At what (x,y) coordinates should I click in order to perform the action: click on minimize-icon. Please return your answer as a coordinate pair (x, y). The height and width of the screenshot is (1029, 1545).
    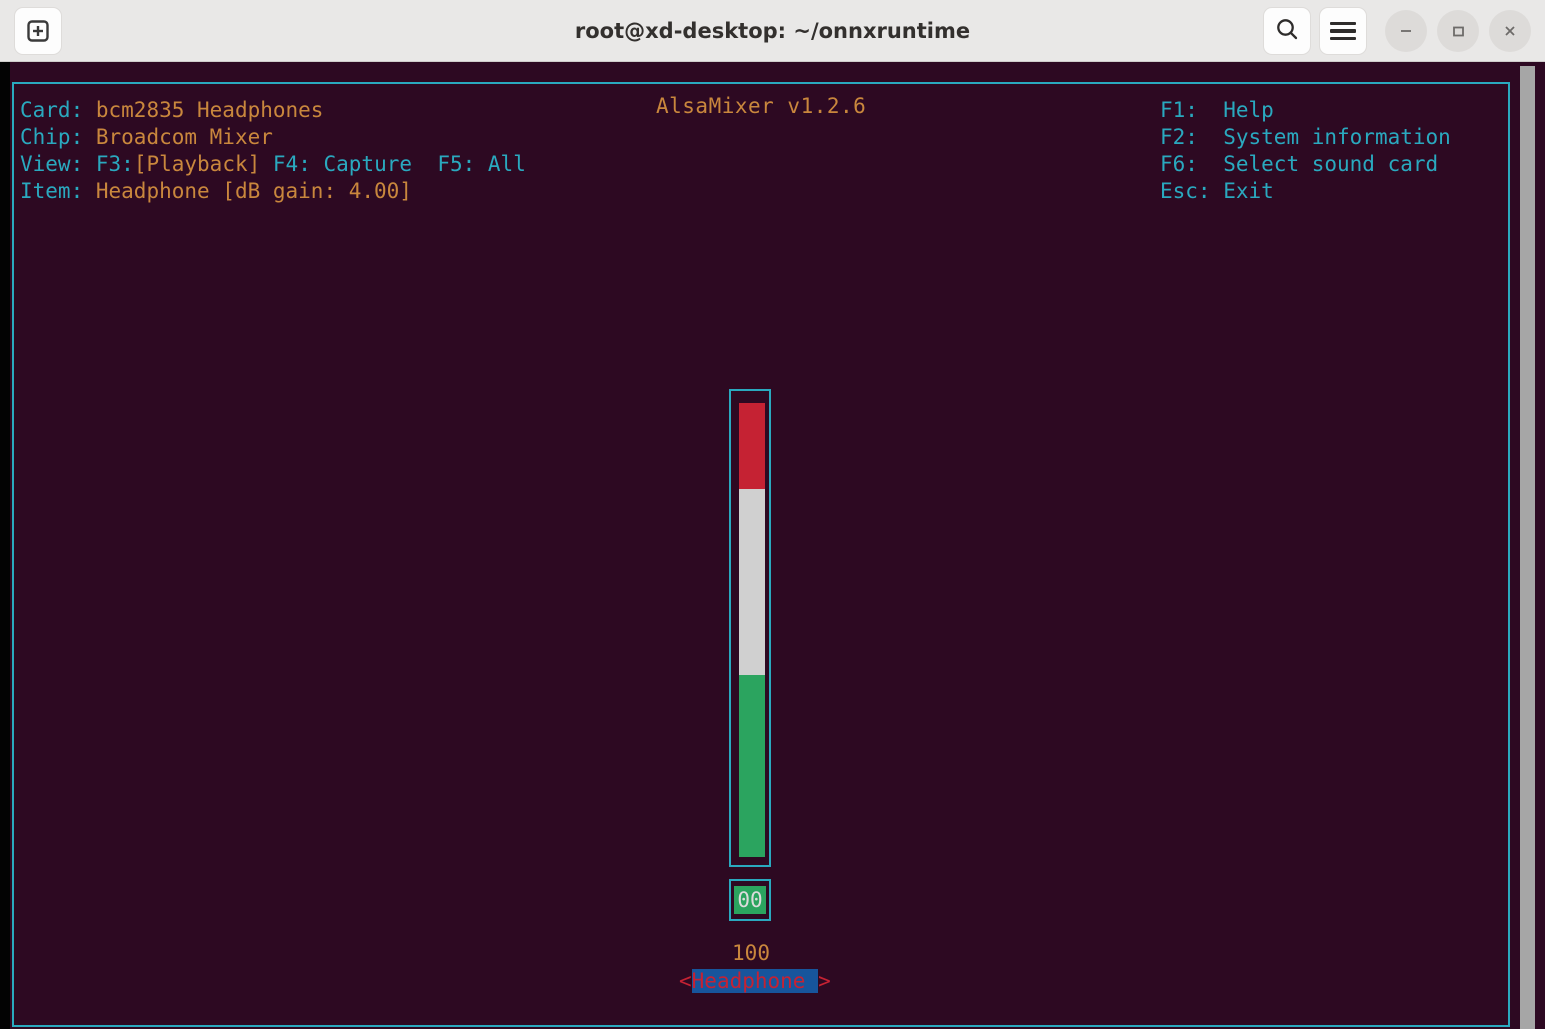
    Looking at the image, I should click on (1406, 31).